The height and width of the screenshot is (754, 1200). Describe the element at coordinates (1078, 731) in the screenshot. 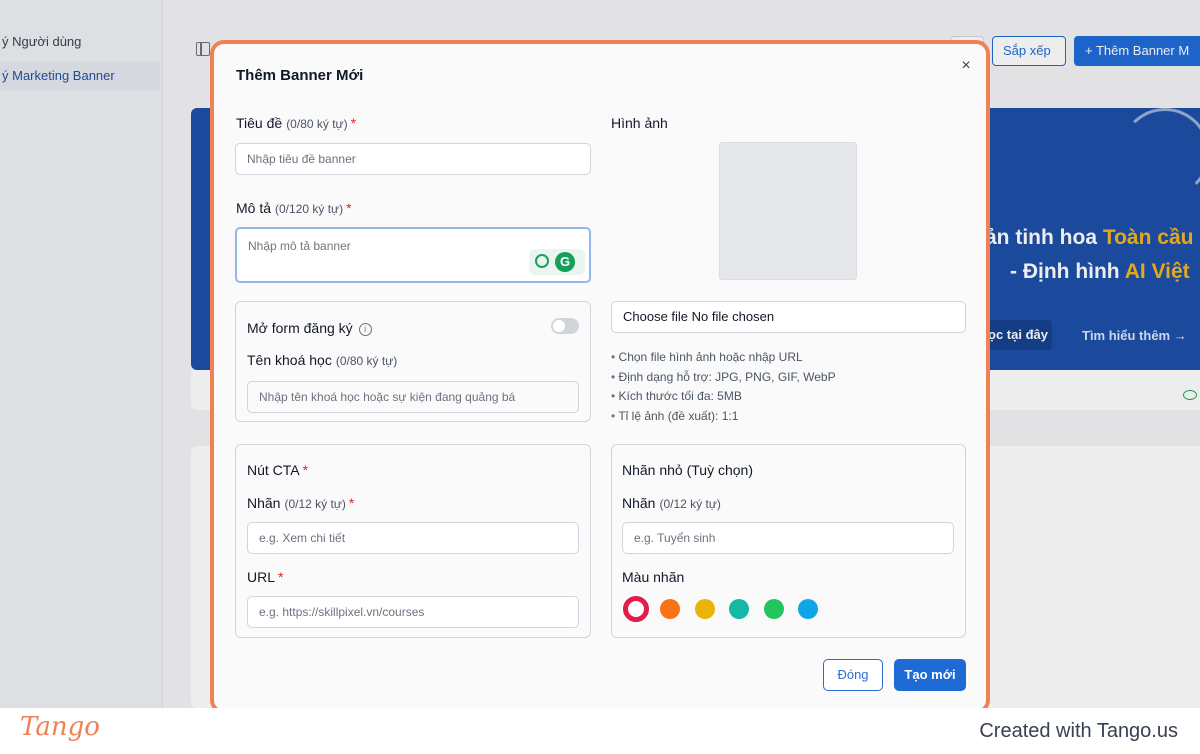

I see `tango-credit: Created with Tango.us` at that location.